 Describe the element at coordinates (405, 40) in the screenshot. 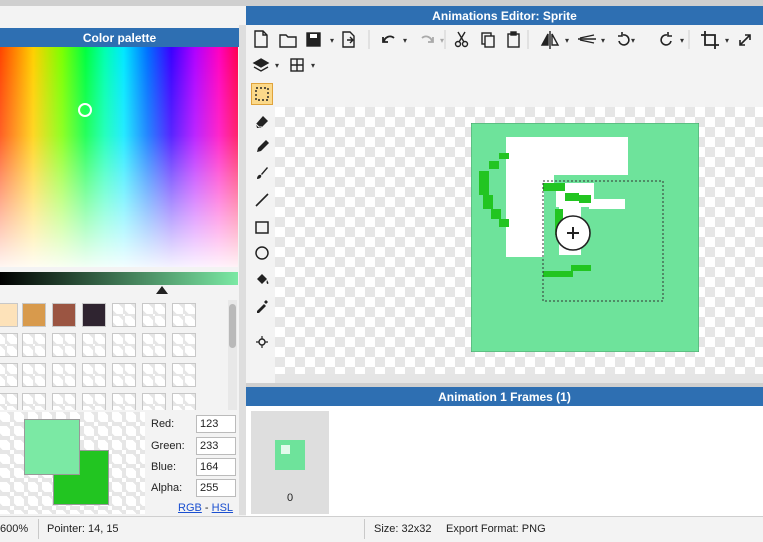

I see `undo-caret-icon: ▾` at that location.